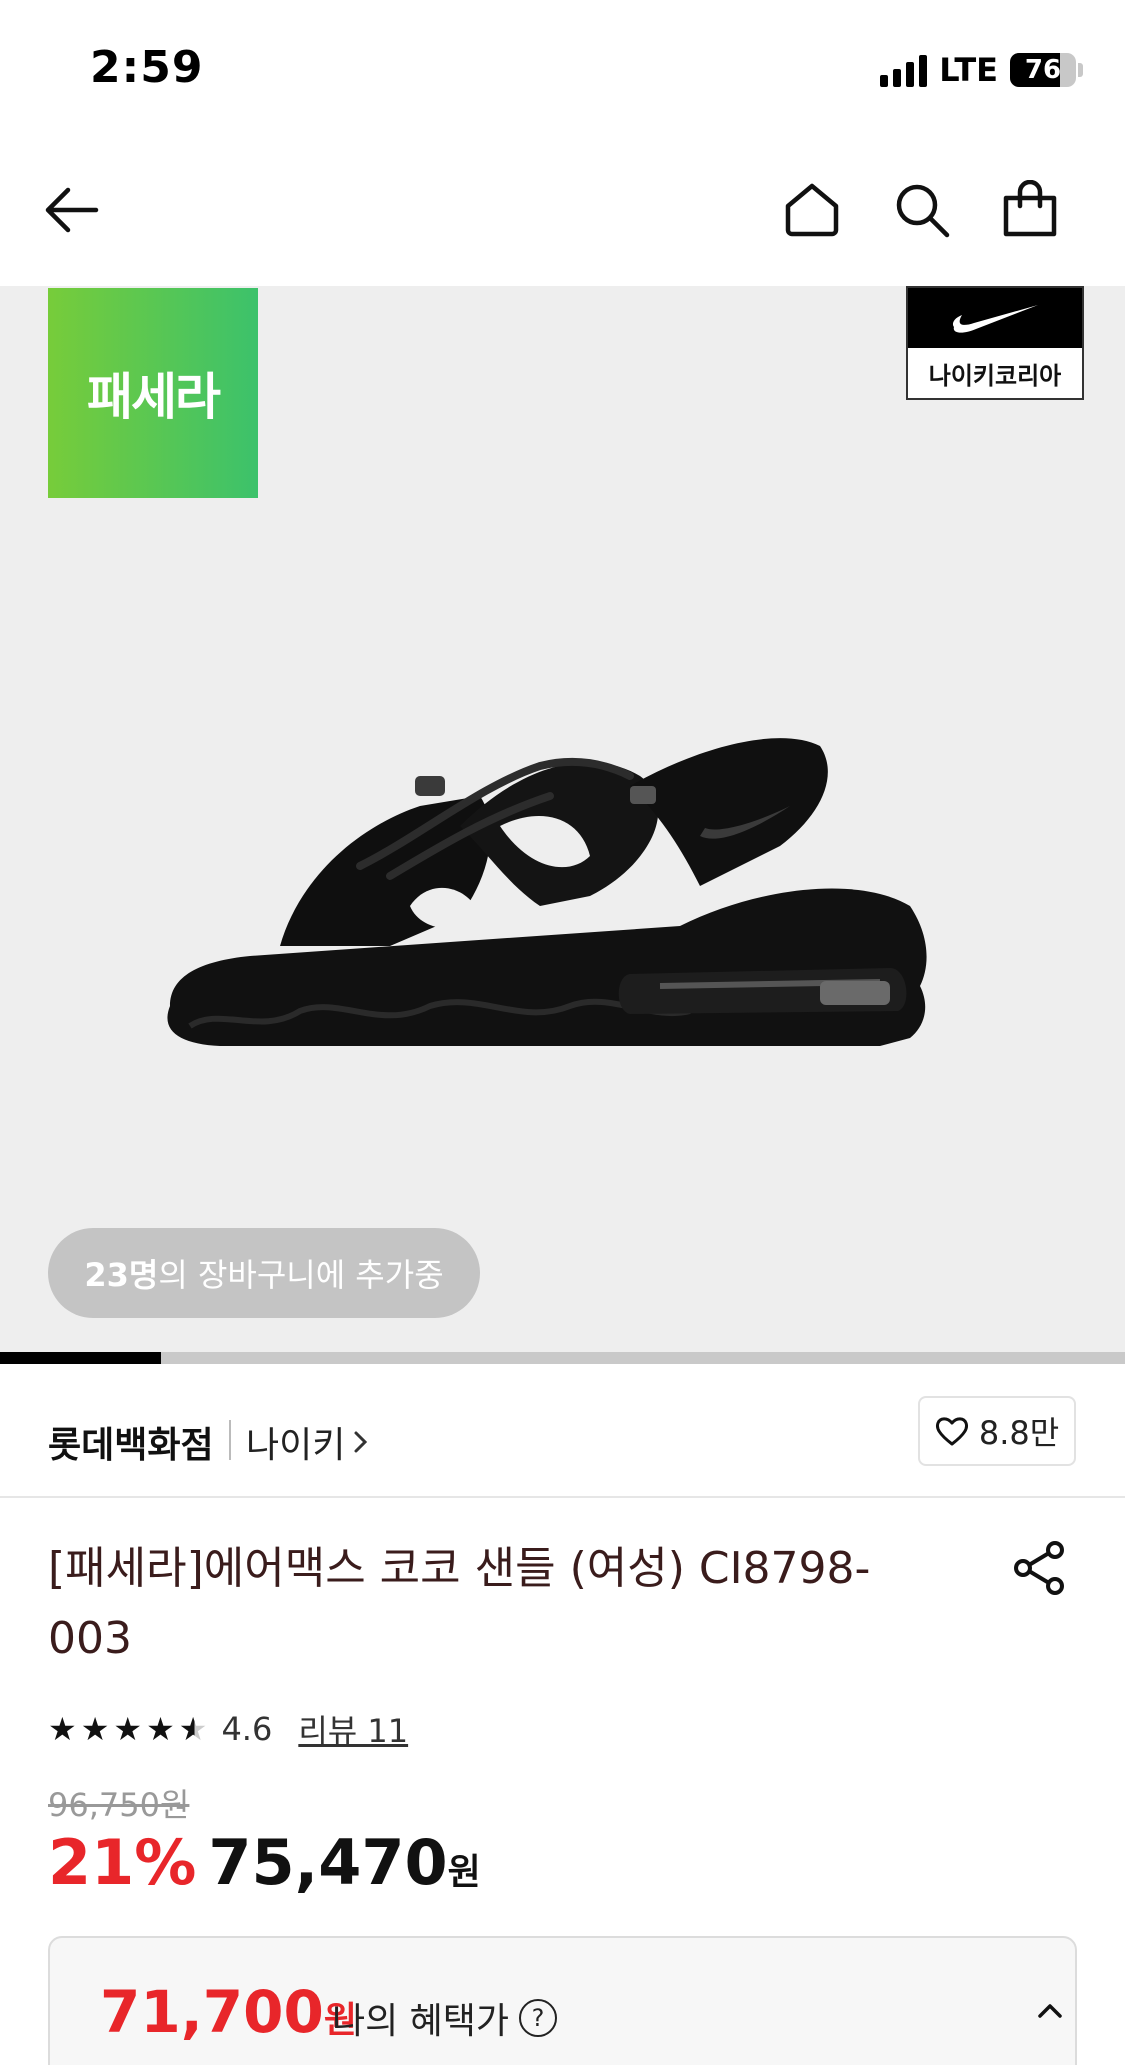 The image size is (1125, 2065). What do you see at coordinates (562, 70) in the screenshot?
I see `status-bar: 2:59 LTE 76` at bounding box center [562, 70].